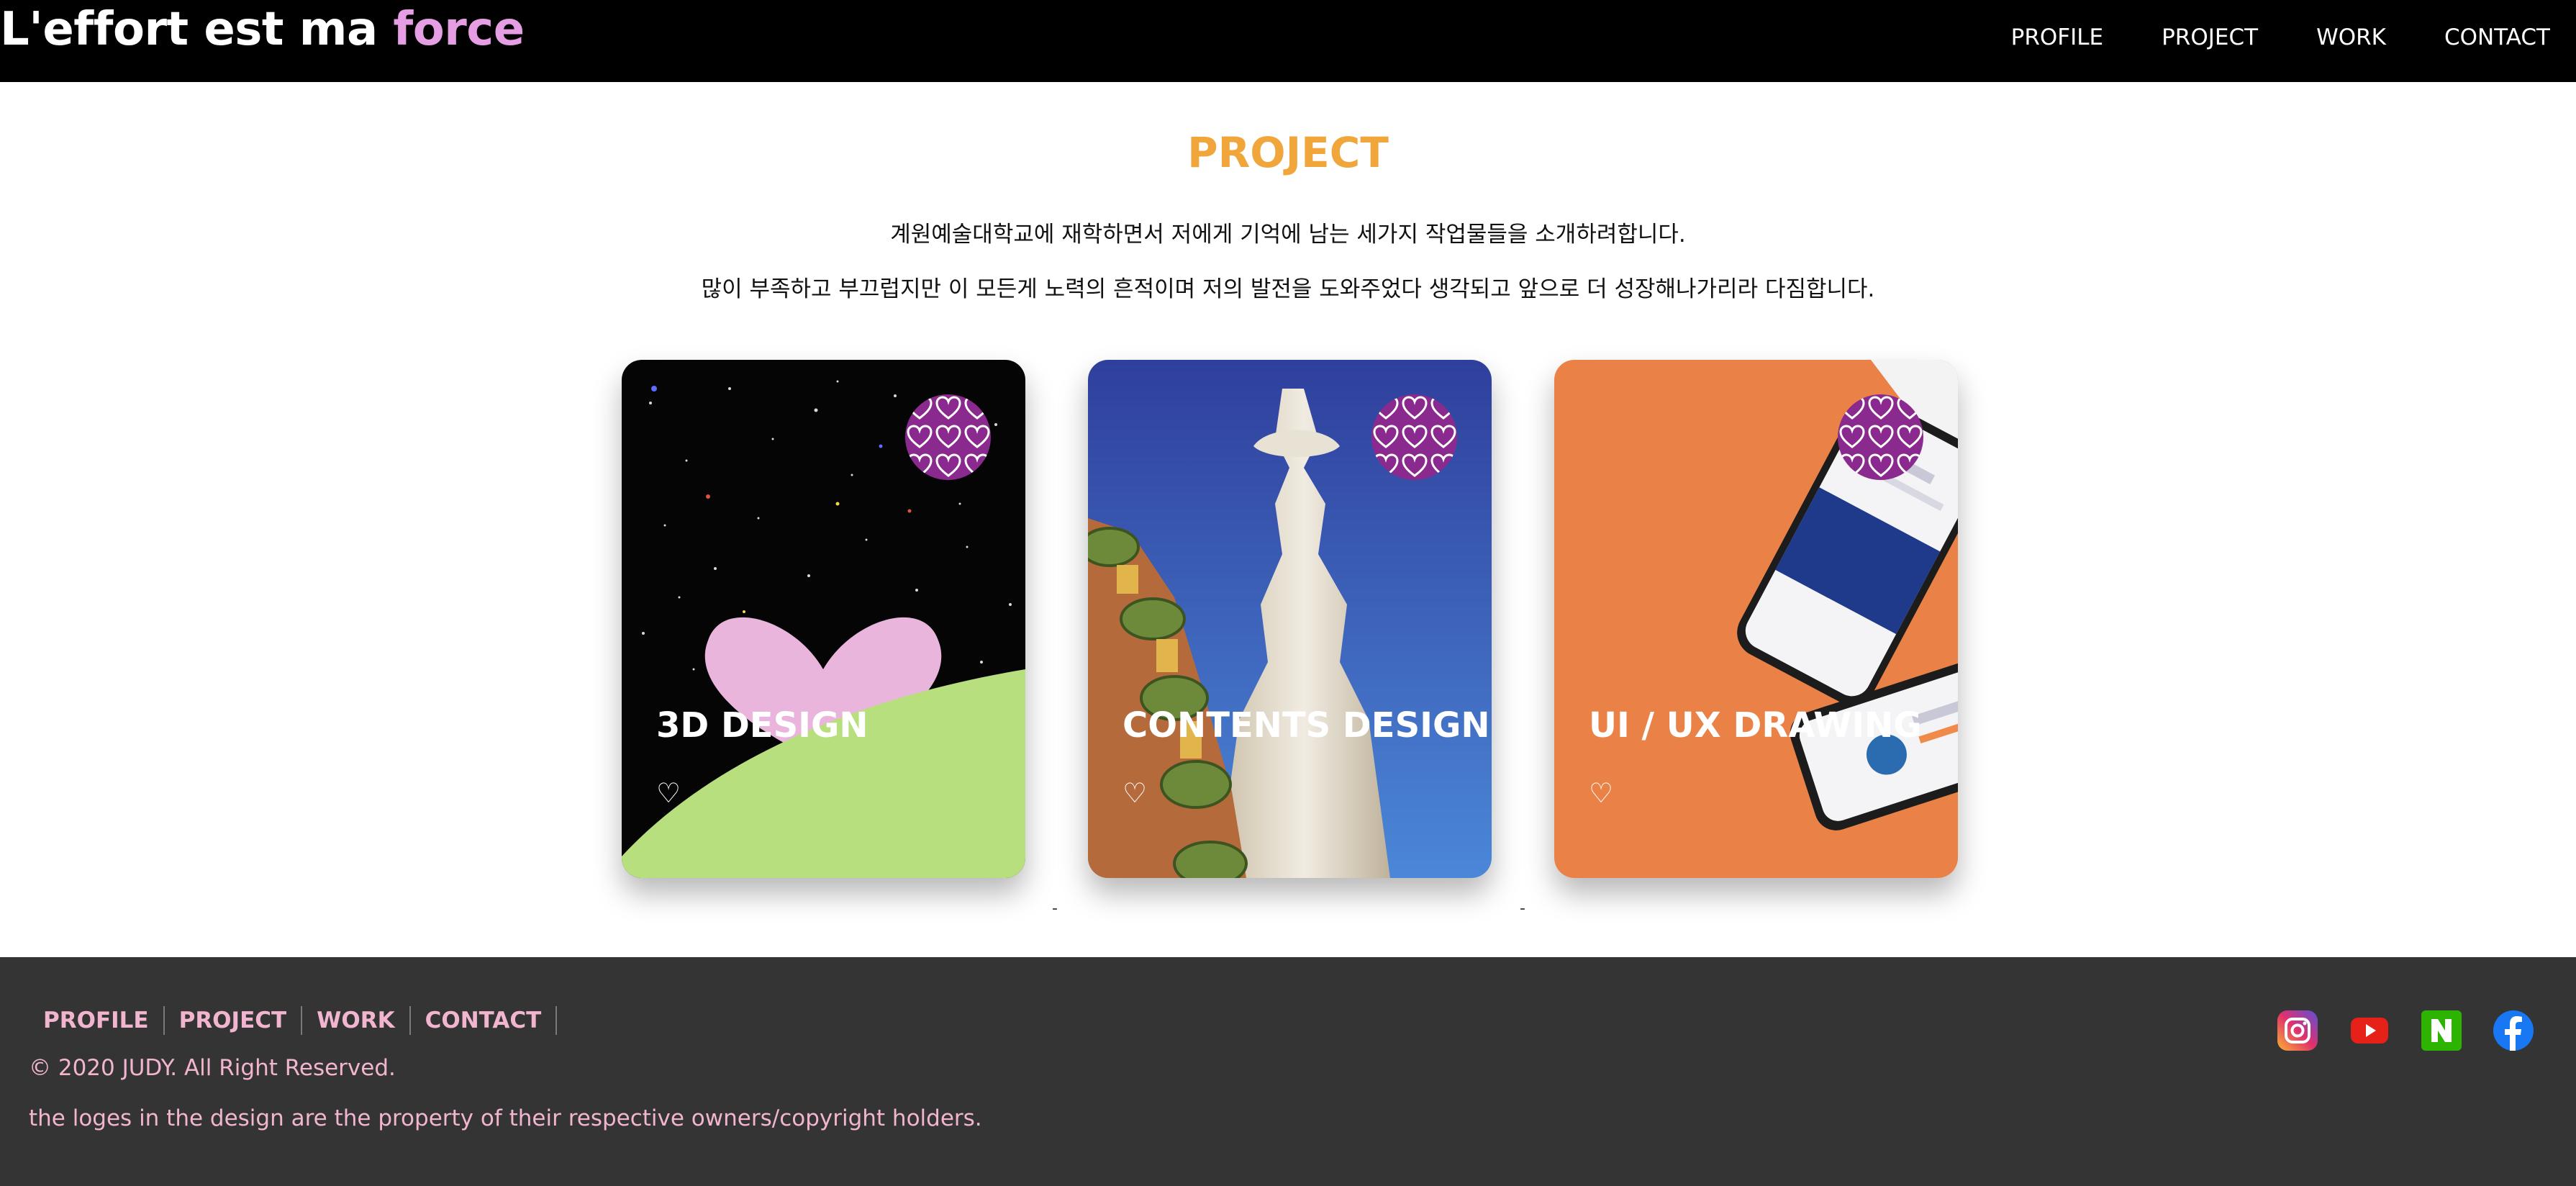 This screenshot has width=2576, height=1186. What do you see at coordinates (2297, 1030) in the screenshot?
I see `instagram-icon` at bounding box center [2297, 1030].